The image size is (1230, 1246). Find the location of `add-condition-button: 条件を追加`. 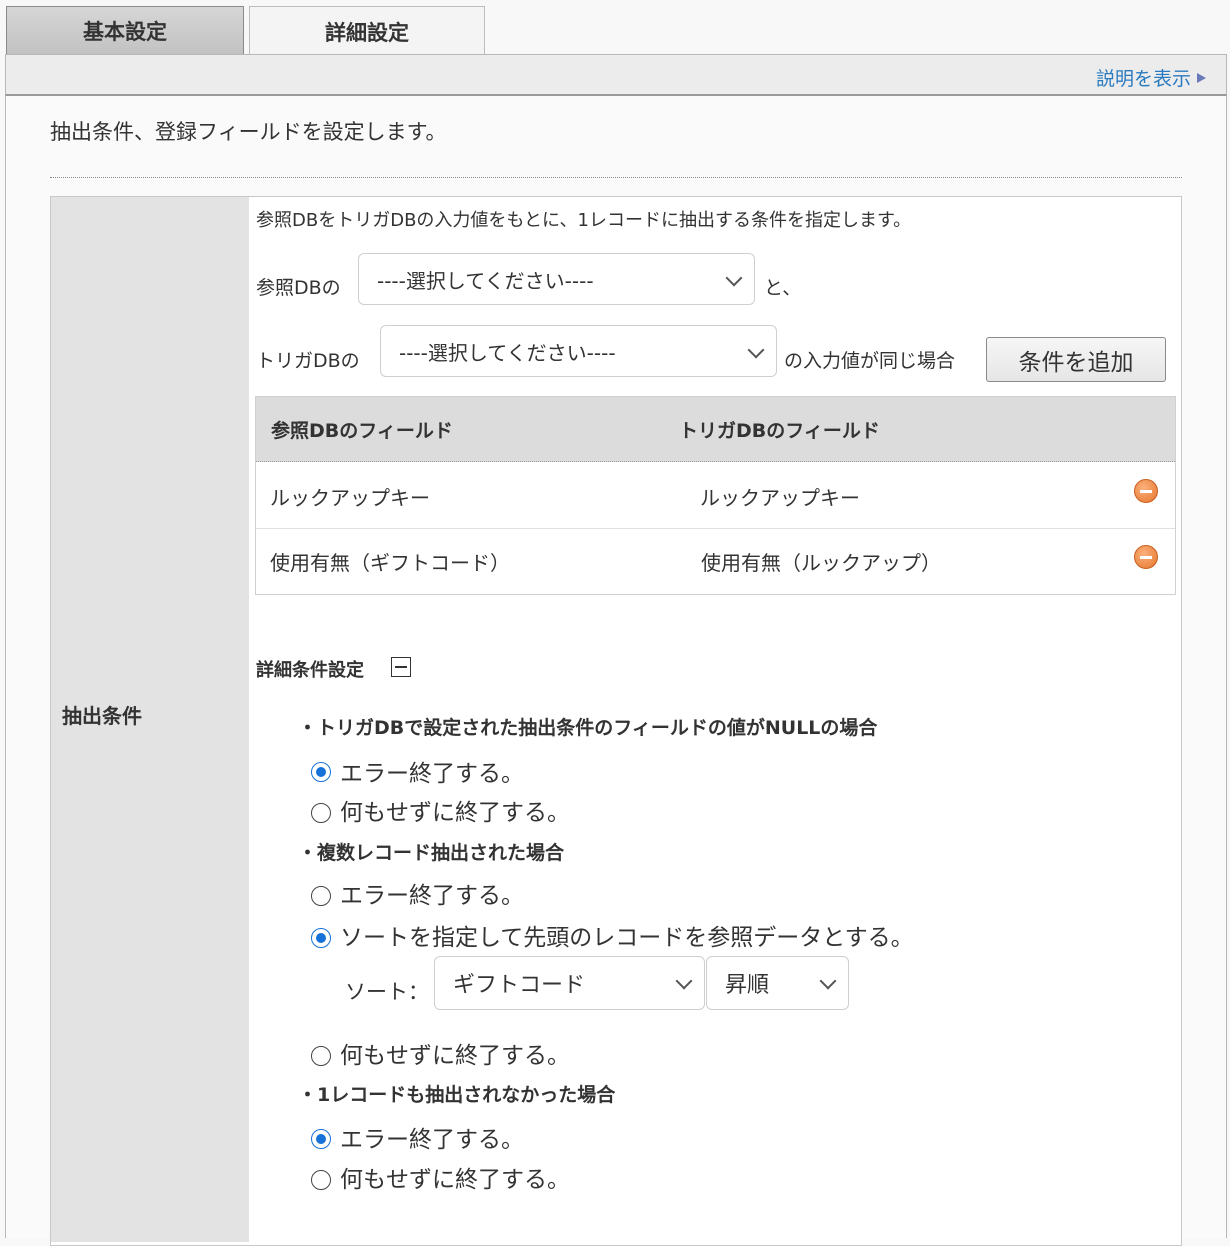

add-condition-button: 条件を追加 is located at coordinates (1076, 359).